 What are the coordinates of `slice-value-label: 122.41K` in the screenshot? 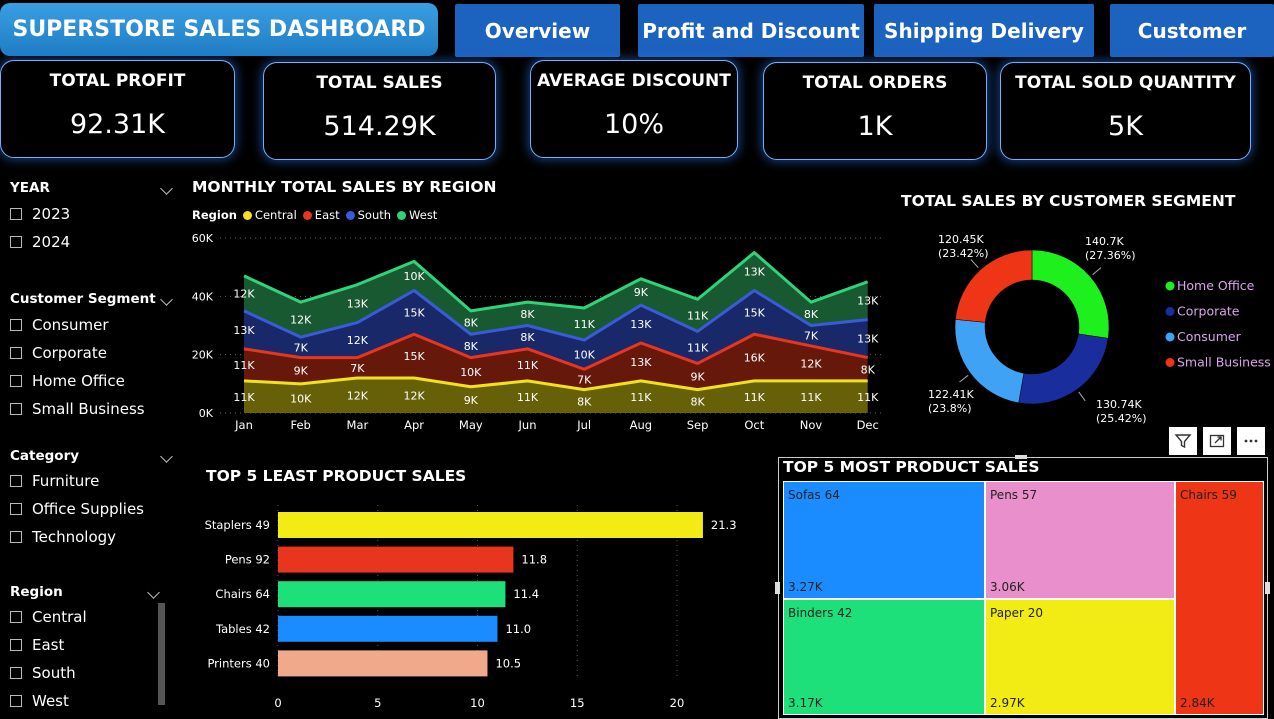 It's located at (951, 394).